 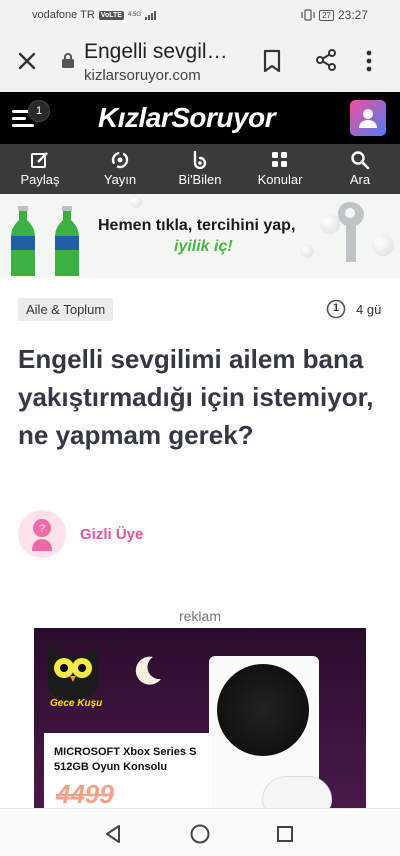 I want to click on user-icon, so click(x=368, y=118).